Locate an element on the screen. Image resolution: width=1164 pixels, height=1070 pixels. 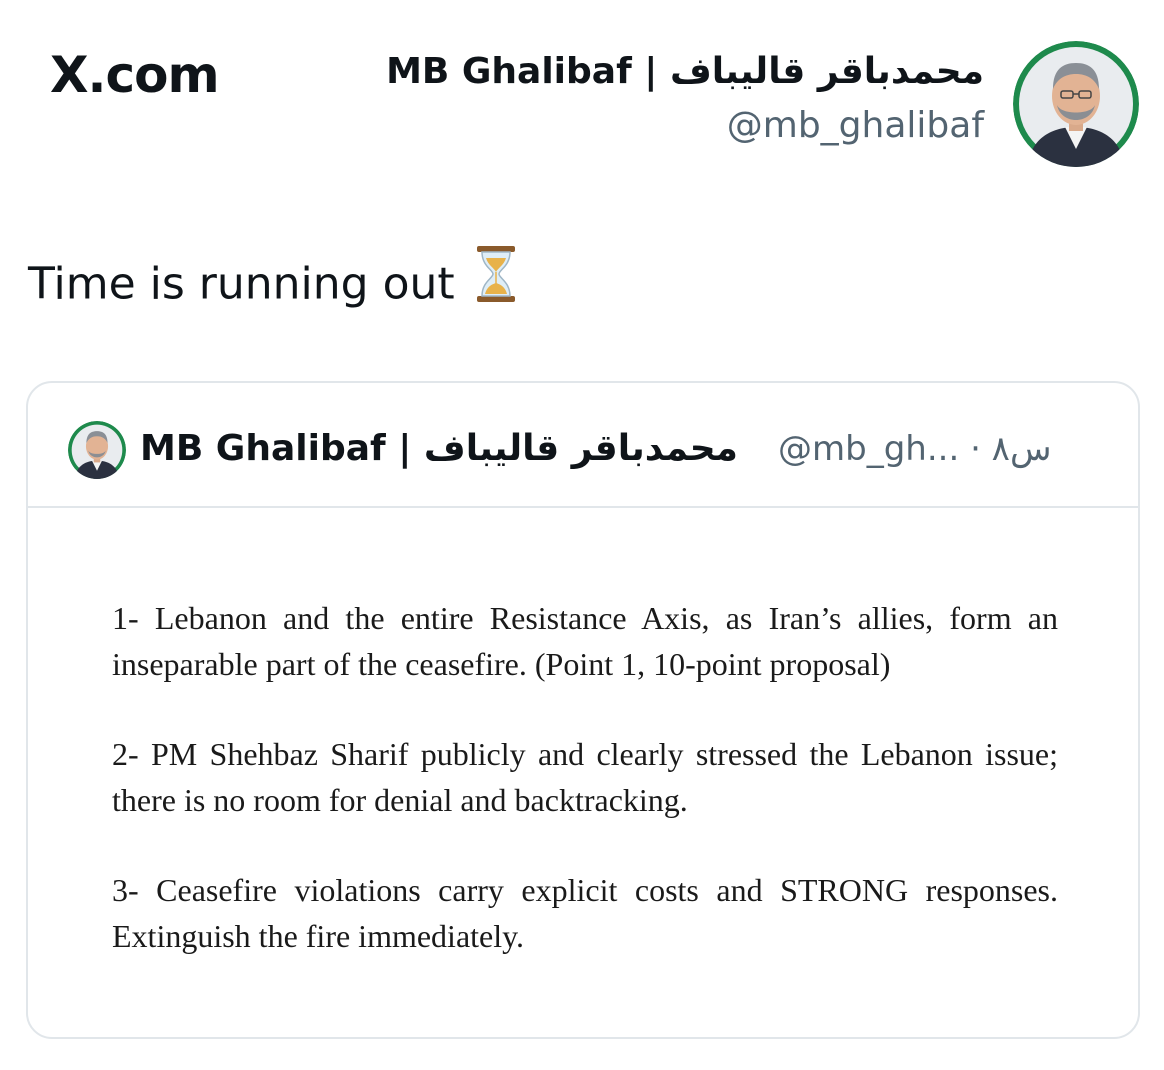
tweet-text: Time is running out is located at coordinates (273, 284).